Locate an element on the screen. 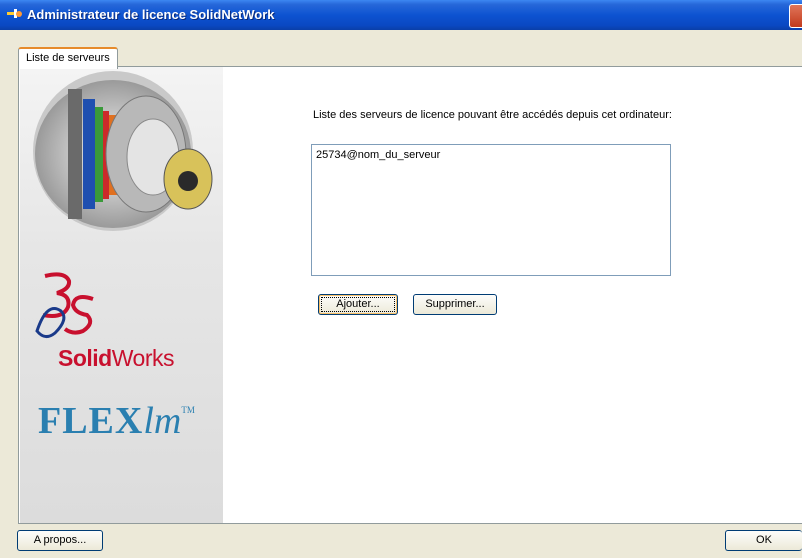  server-listbox: 25734@nom_du_serveur is located at coordinates (491, 210).